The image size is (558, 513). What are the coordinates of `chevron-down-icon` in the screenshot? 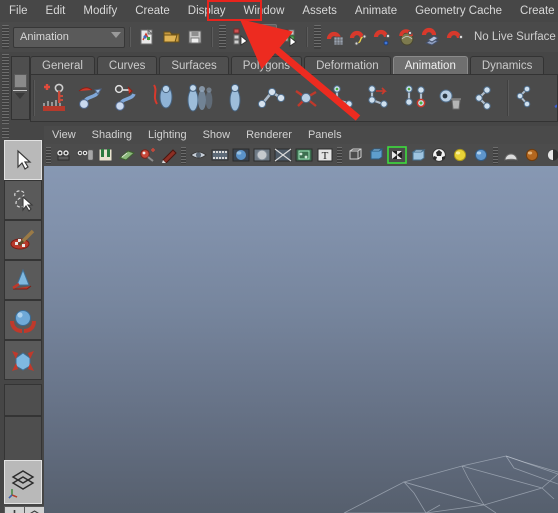 It's located at (20, 96).